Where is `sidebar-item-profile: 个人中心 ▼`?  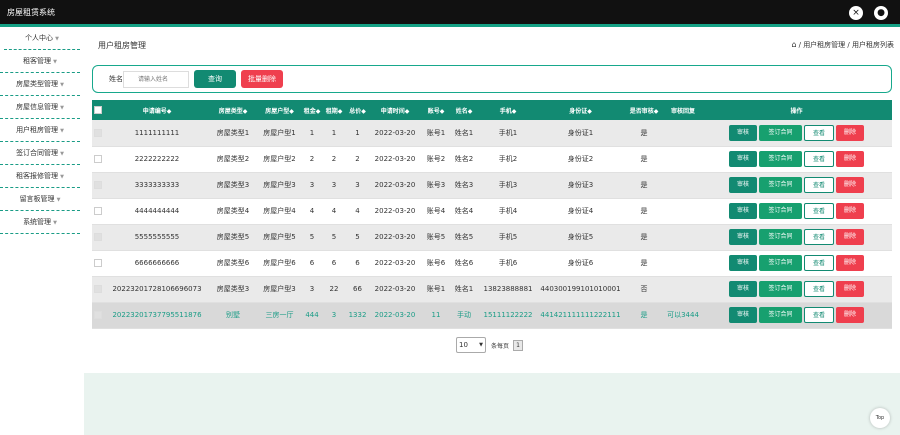 sidebar-item-profile: 个人中心 ▼ is located at coordinates (42, 38).